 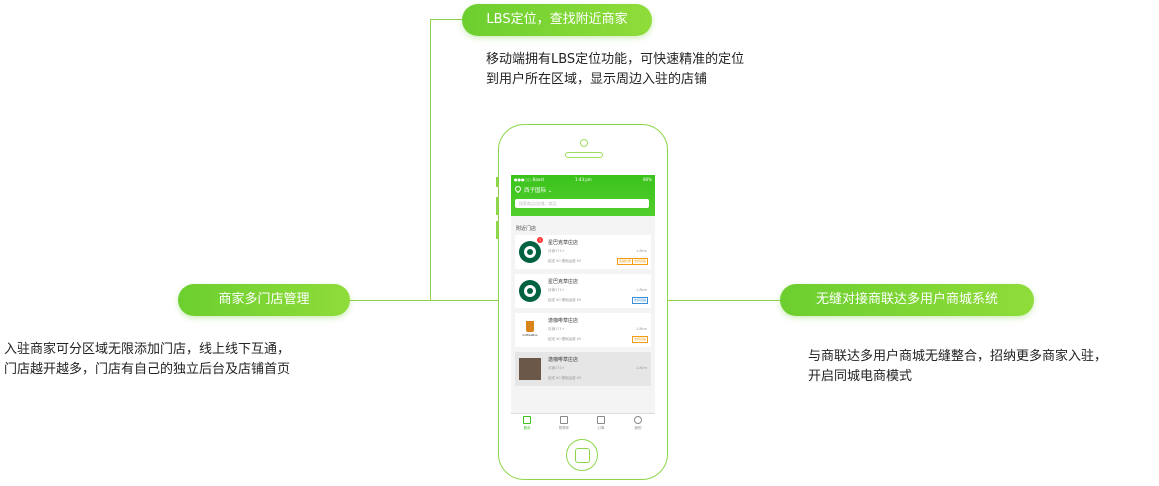 I want to click on cart-icon, so click(x=564, y=420).